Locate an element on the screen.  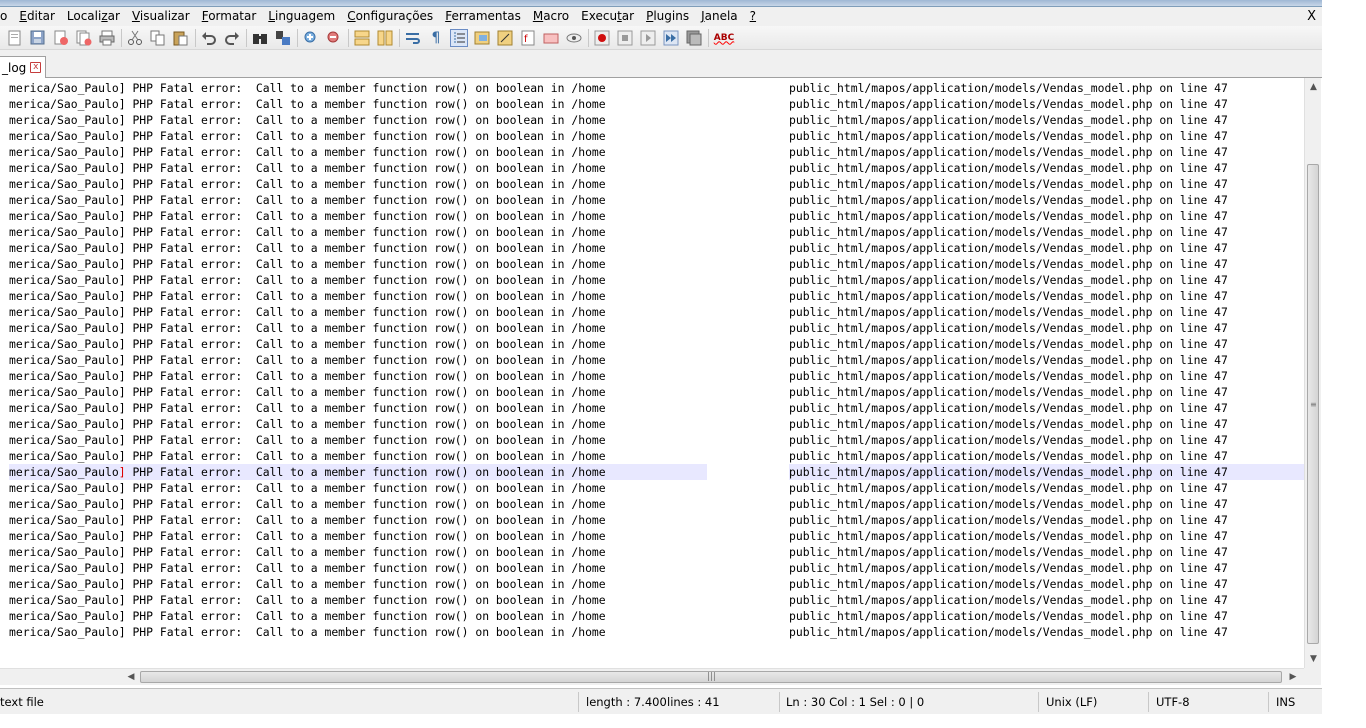
stop-record-icon is located at coordinates (625, 38).